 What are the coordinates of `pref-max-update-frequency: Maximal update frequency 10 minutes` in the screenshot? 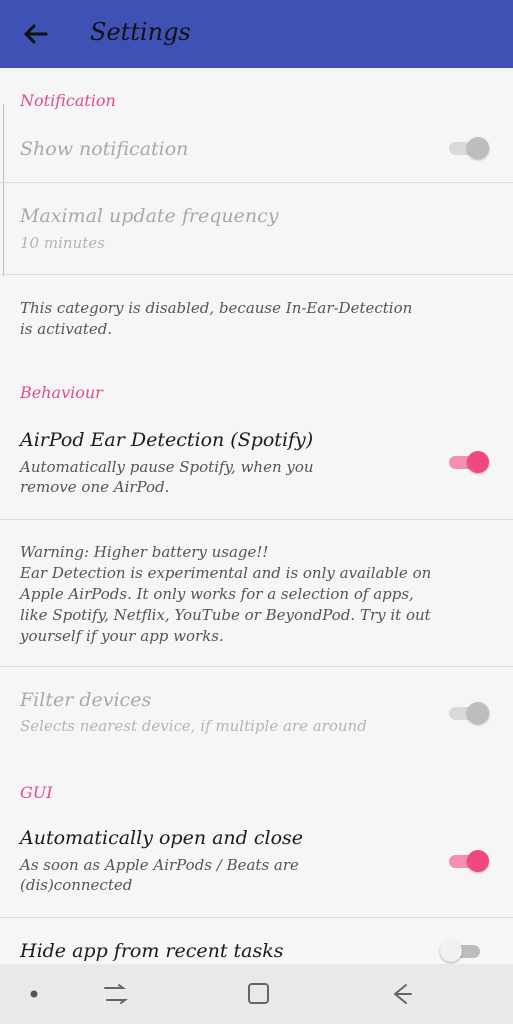 It's located at (256, 228).